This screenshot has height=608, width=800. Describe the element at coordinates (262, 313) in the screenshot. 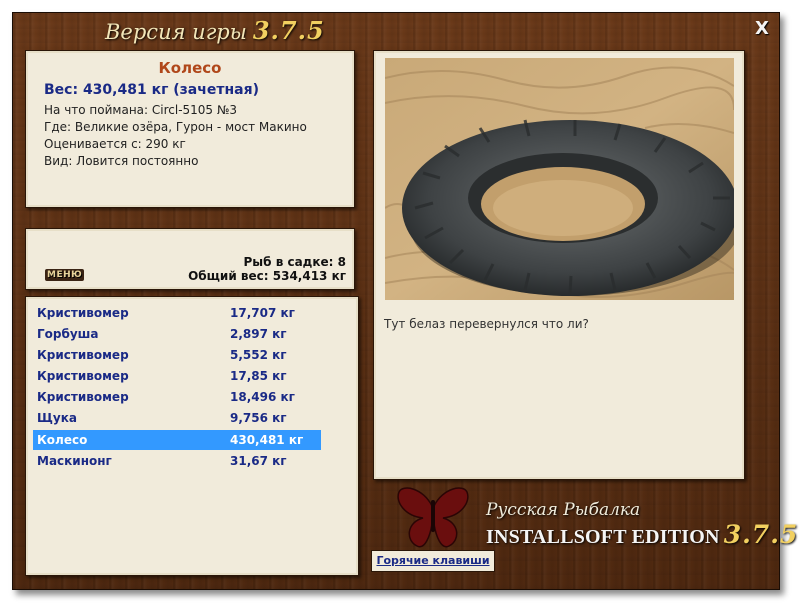

I see `list-item-weight: 17,707 кг` at that location.